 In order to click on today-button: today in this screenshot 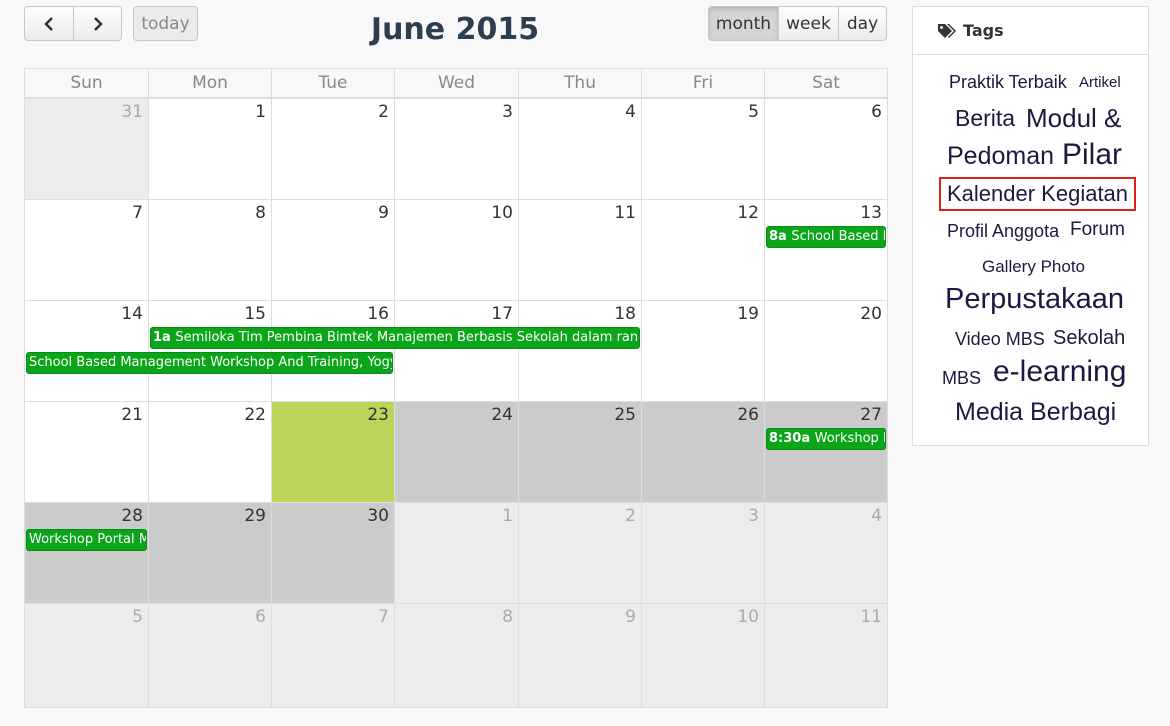, I will do `click(165, 23)`.